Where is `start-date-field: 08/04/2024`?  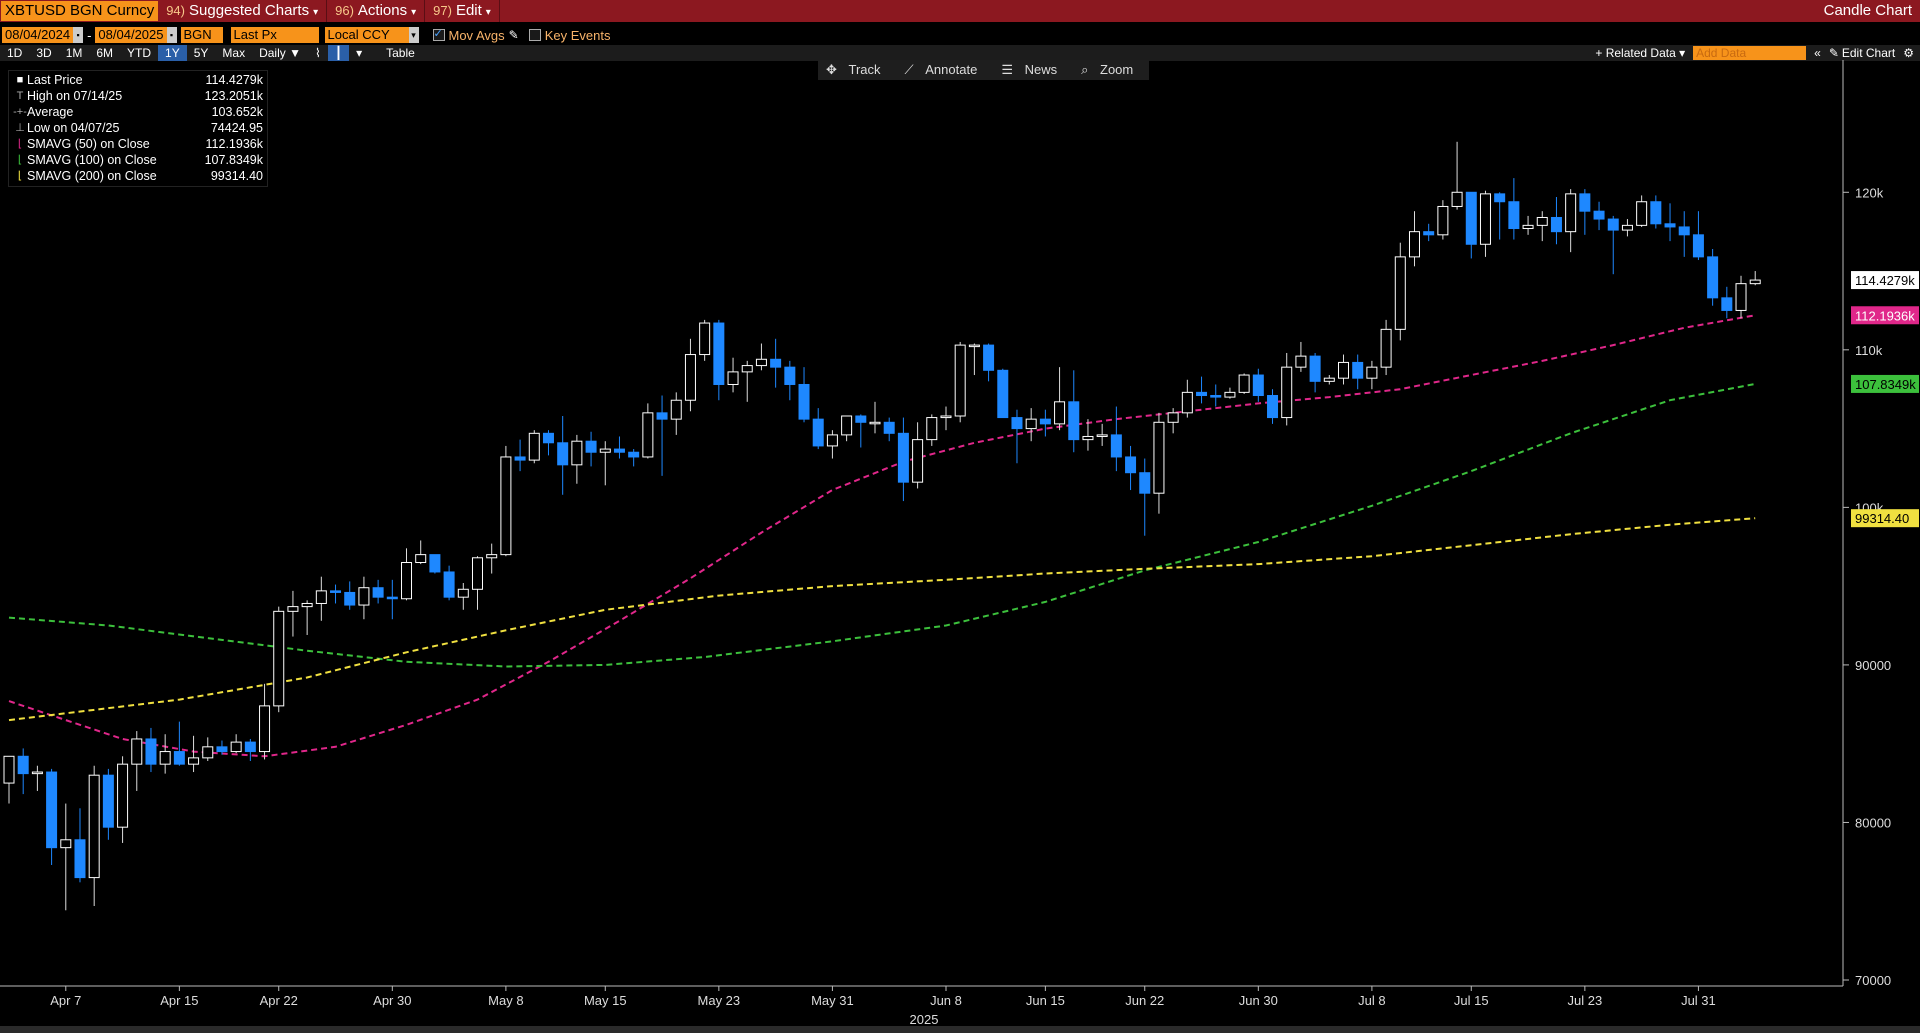 start-date-field: 08/04/2024 is located at coordinates (38, 35).